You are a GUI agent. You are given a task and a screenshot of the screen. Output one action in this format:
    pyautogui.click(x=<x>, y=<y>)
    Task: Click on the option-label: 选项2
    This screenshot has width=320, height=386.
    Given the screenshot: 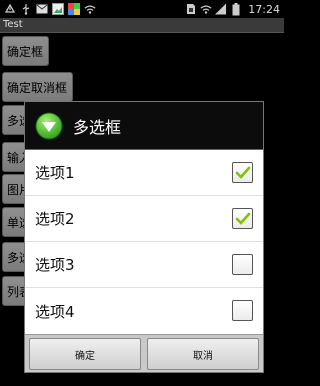 What is the action you would take?
    pyautogui.click(x=55, y=219)
    